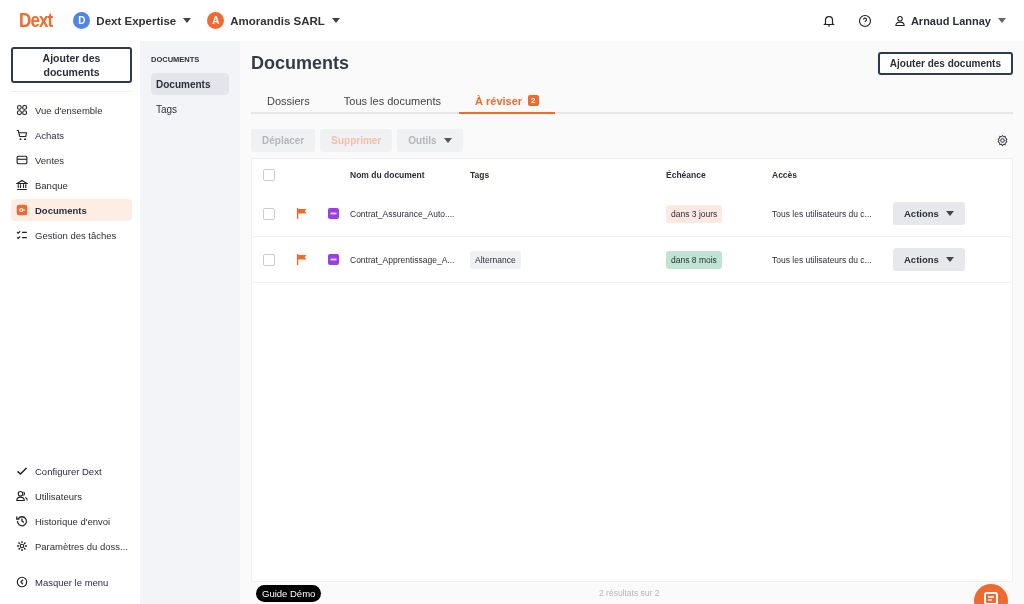 The width and height of the screenshot is (1024, 604). Describe the element at coordinates (22, 210) in the screenshot. I see `document-icon` at that location.